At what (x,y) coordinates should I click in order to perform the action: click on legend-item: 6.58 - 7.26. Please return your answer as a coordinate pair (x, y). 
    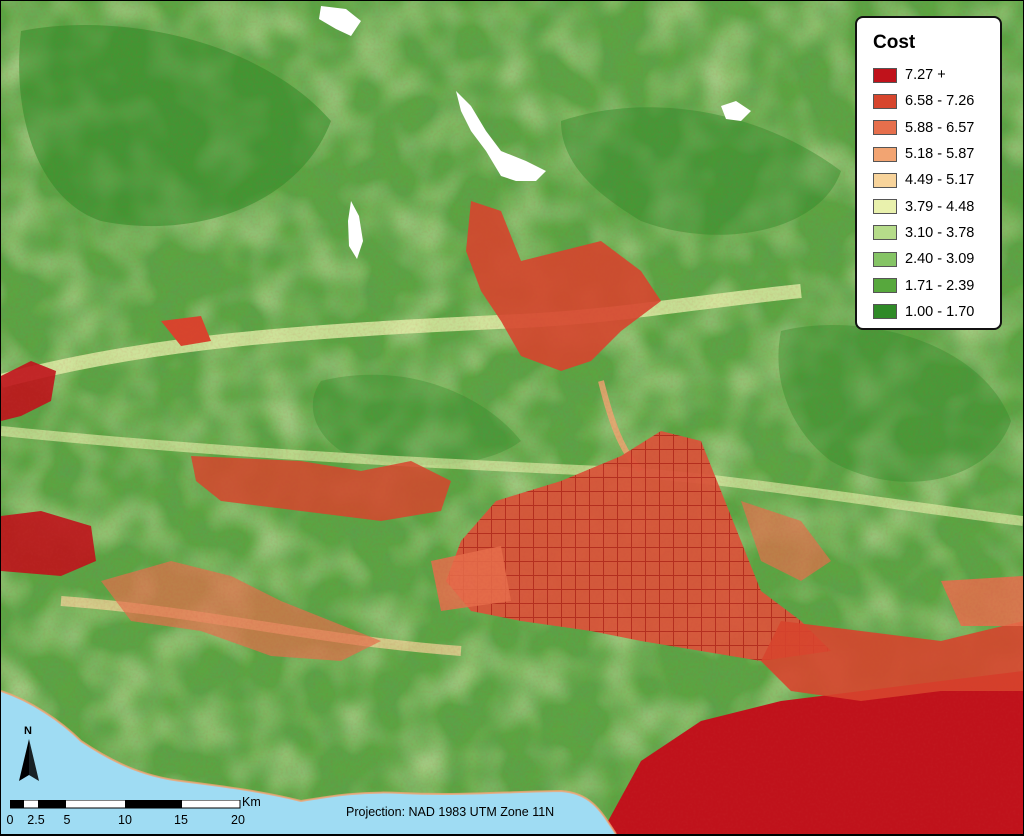
    Looking at the image, I should click on (931, 101).